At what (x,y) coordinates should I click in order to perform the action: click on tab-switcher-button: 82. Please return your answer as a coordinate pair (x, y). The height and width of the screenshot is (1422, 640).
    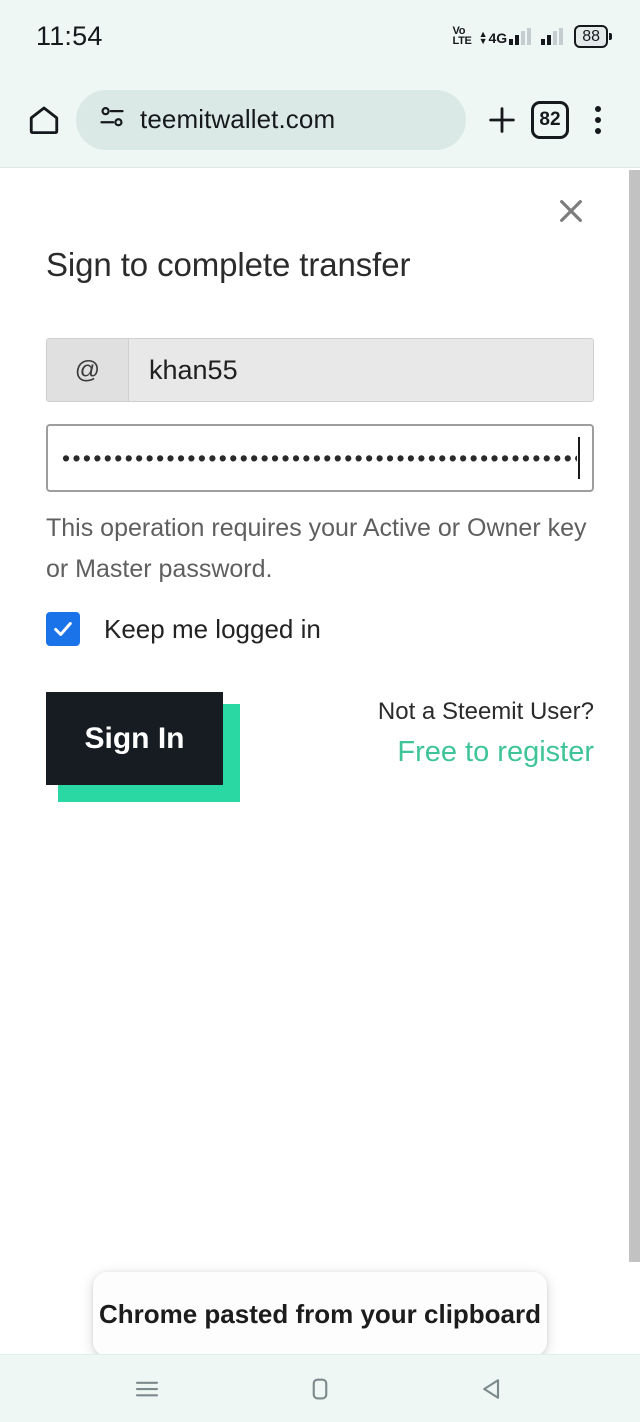
    Looking at the image, I should click on (550, 120).